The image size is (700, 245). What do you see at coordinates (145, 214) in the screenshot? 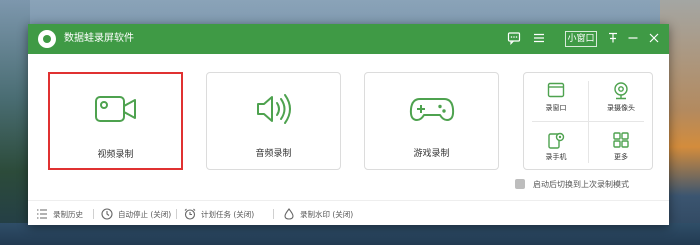
I see `auto-stop-label: 自动停止 (关闭)` at bounding box center [145, 214].